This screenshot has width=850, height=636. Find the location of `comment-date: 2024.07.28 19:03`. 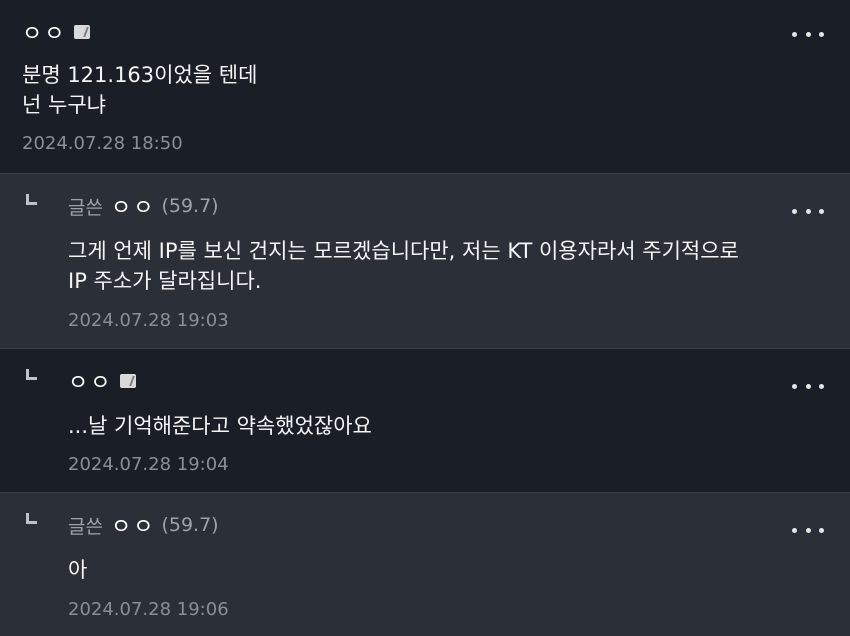

comment-date: 2024.07.28 19:03 is located at coordinates (148, 320).